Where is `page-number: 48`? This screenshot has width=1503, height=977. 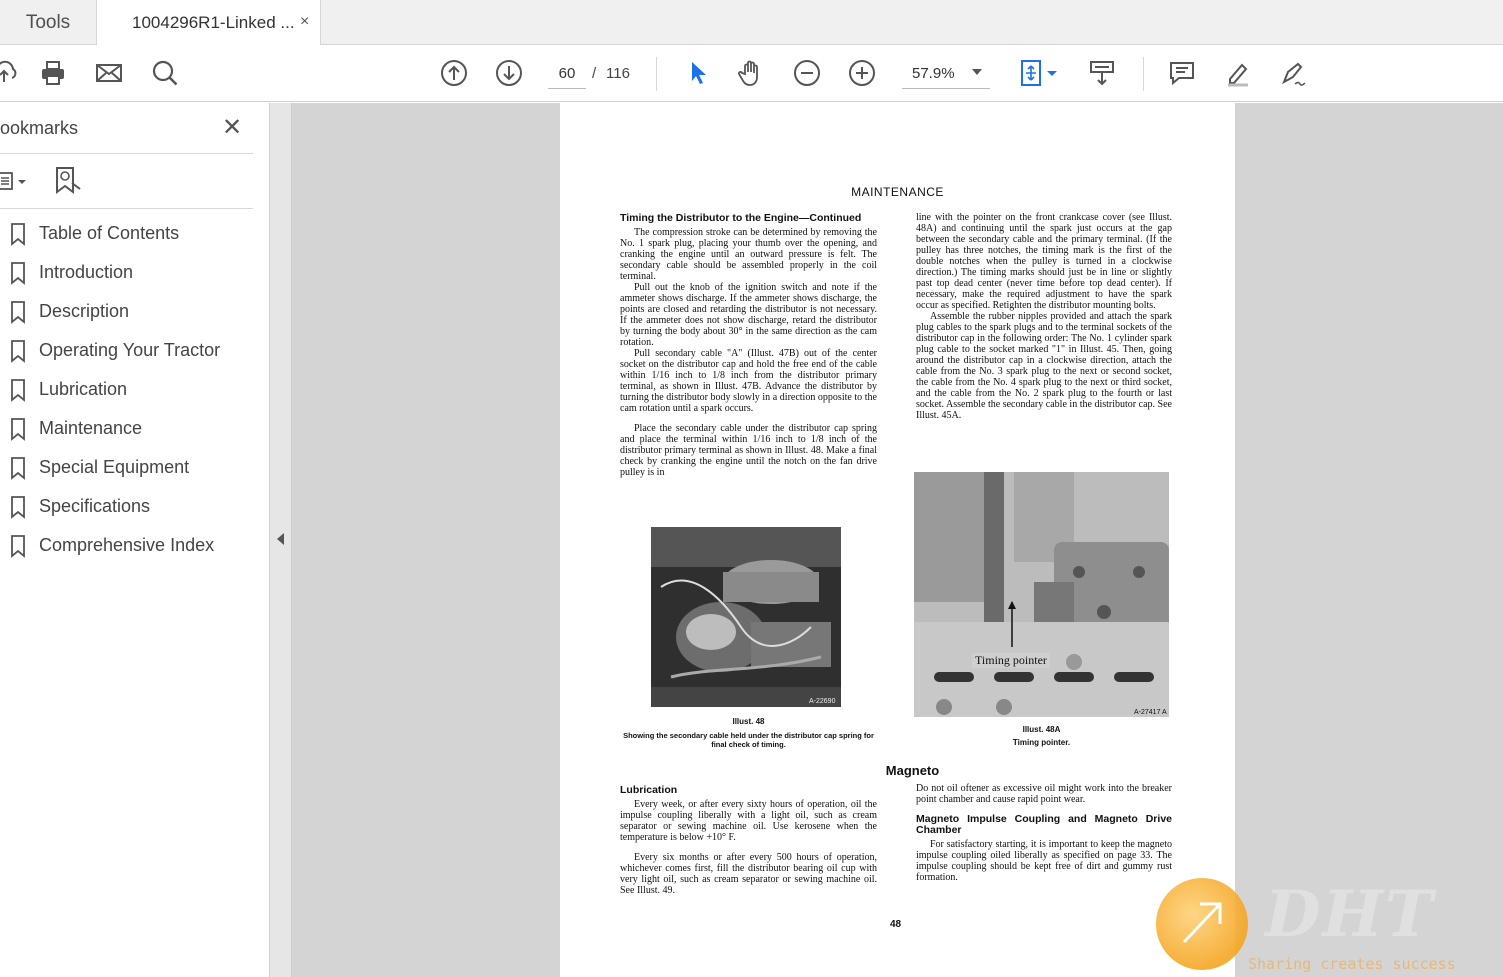 page-number: 48 is located at coordinates (896, 924).